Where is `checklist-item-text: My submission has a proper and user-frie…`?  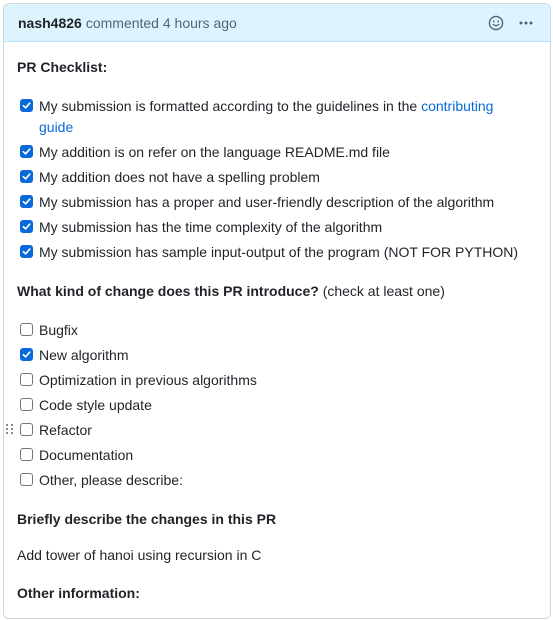 checklist-item-text: My submission has a proper and user-frie… is located at coordinates (267, 202).